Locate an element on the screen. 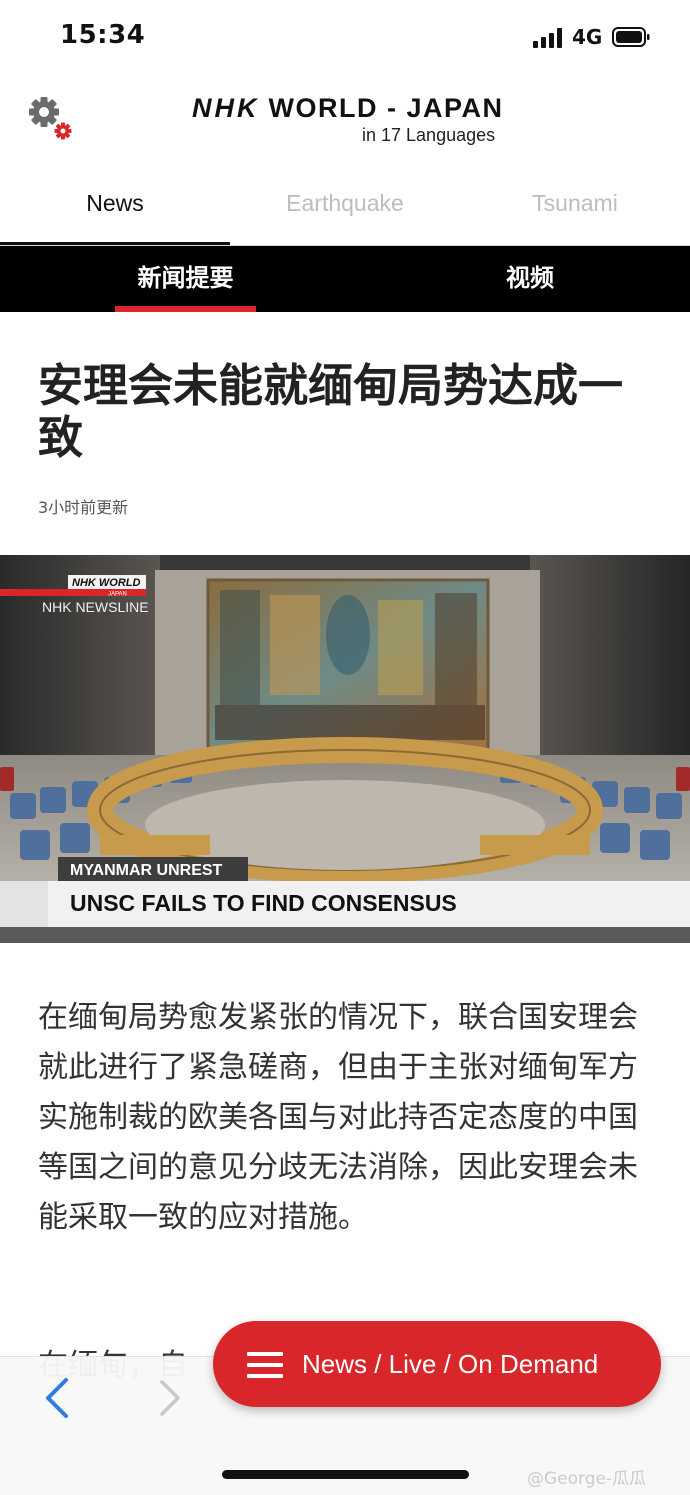 The image size is (690, 1495). brand-logo: NHK WORLD - JAPAN is located at coordinates (348, 108).